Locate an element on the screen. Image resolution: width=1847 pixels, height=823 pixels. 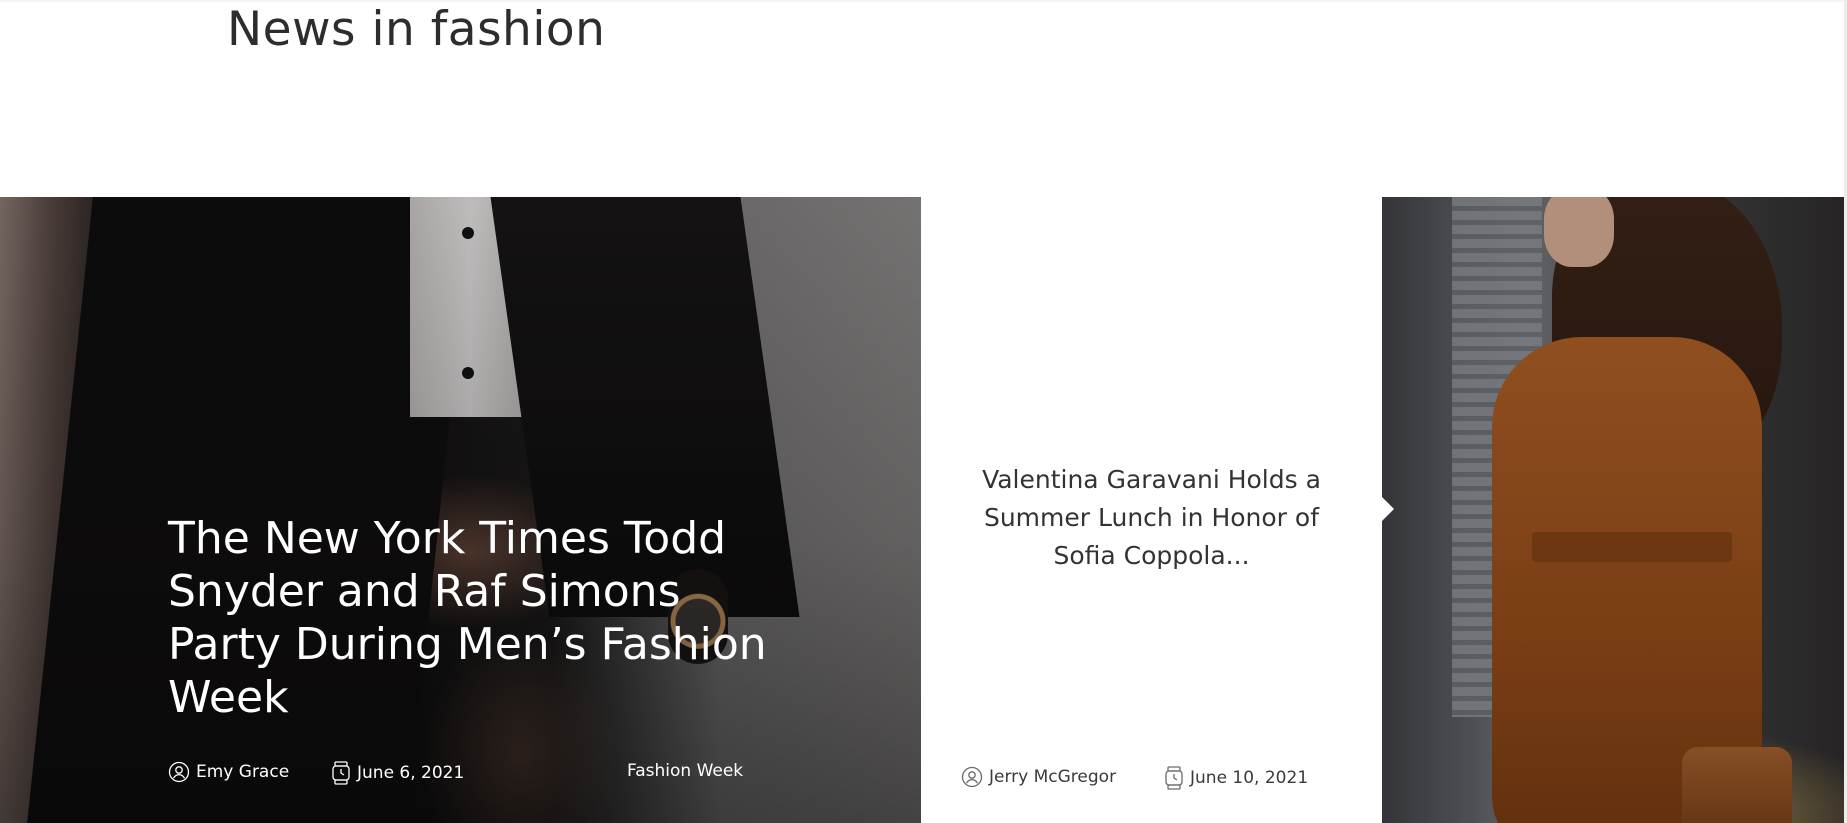
post-author-name: Jerry McGregor is located at coordinates (1053, 777).